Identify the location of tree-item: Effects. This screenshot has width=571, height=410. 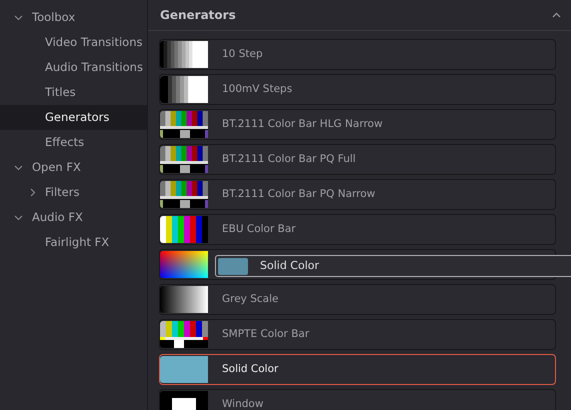
(73, 142).